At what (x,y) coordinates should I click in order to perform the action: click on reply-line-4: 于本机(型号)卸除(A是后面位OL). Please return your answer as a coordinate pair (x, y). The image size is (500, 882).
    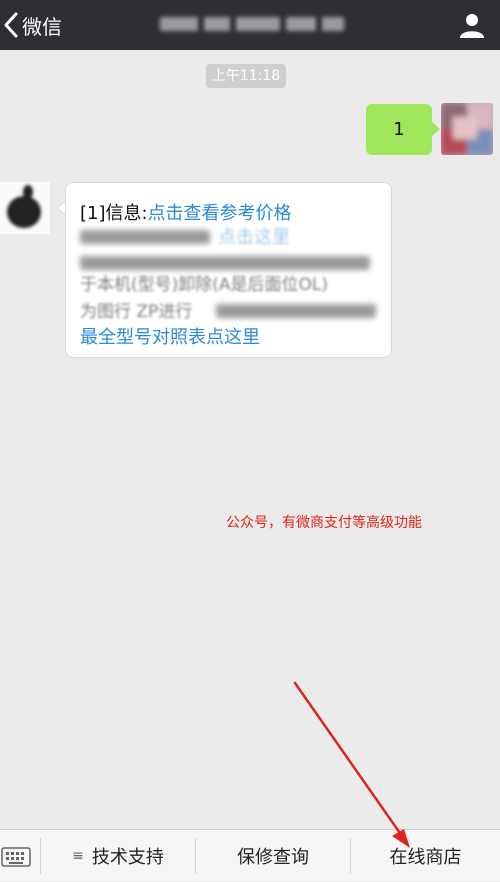
    Looking at the image, I should click on (204, 285).